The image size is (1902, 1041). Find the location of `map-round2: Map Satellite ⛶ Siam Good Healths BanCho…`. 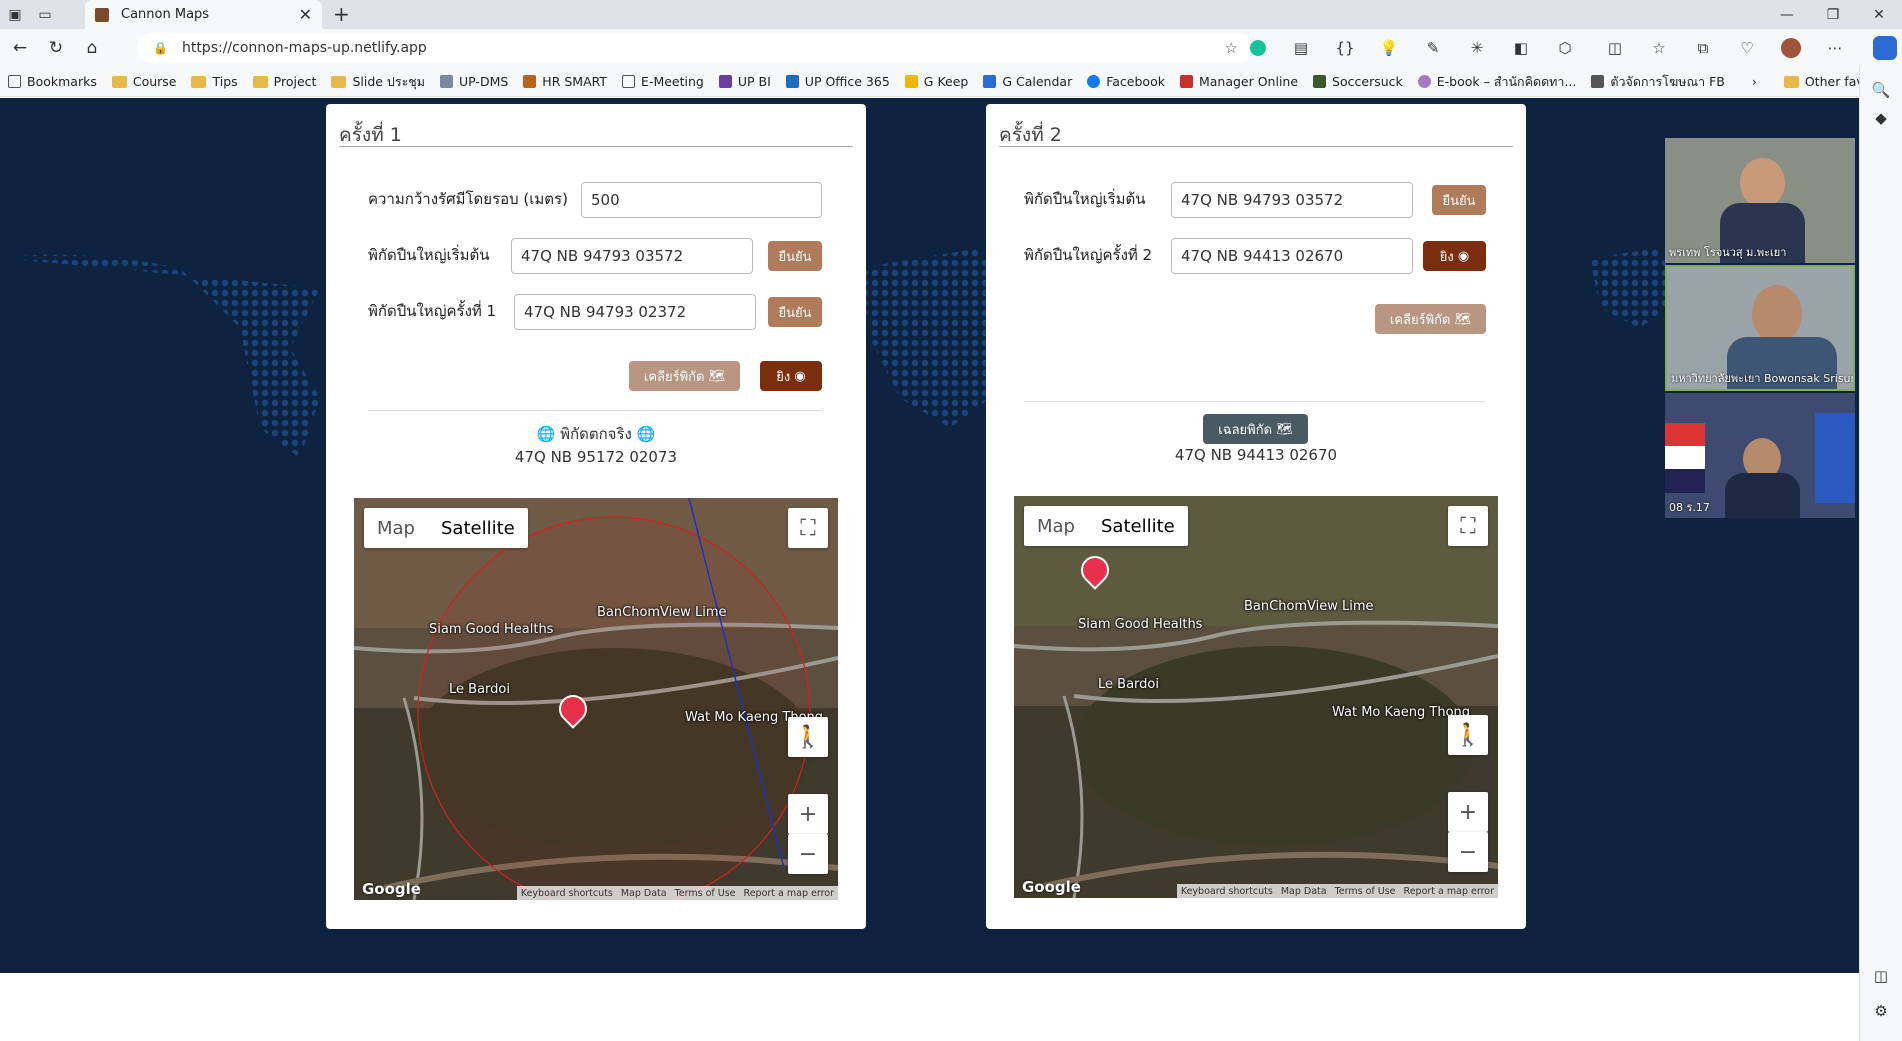

map-round2: Map Satellite ⛶ Siam Good Healths BanCho… is located at coordinates (1256, 697).